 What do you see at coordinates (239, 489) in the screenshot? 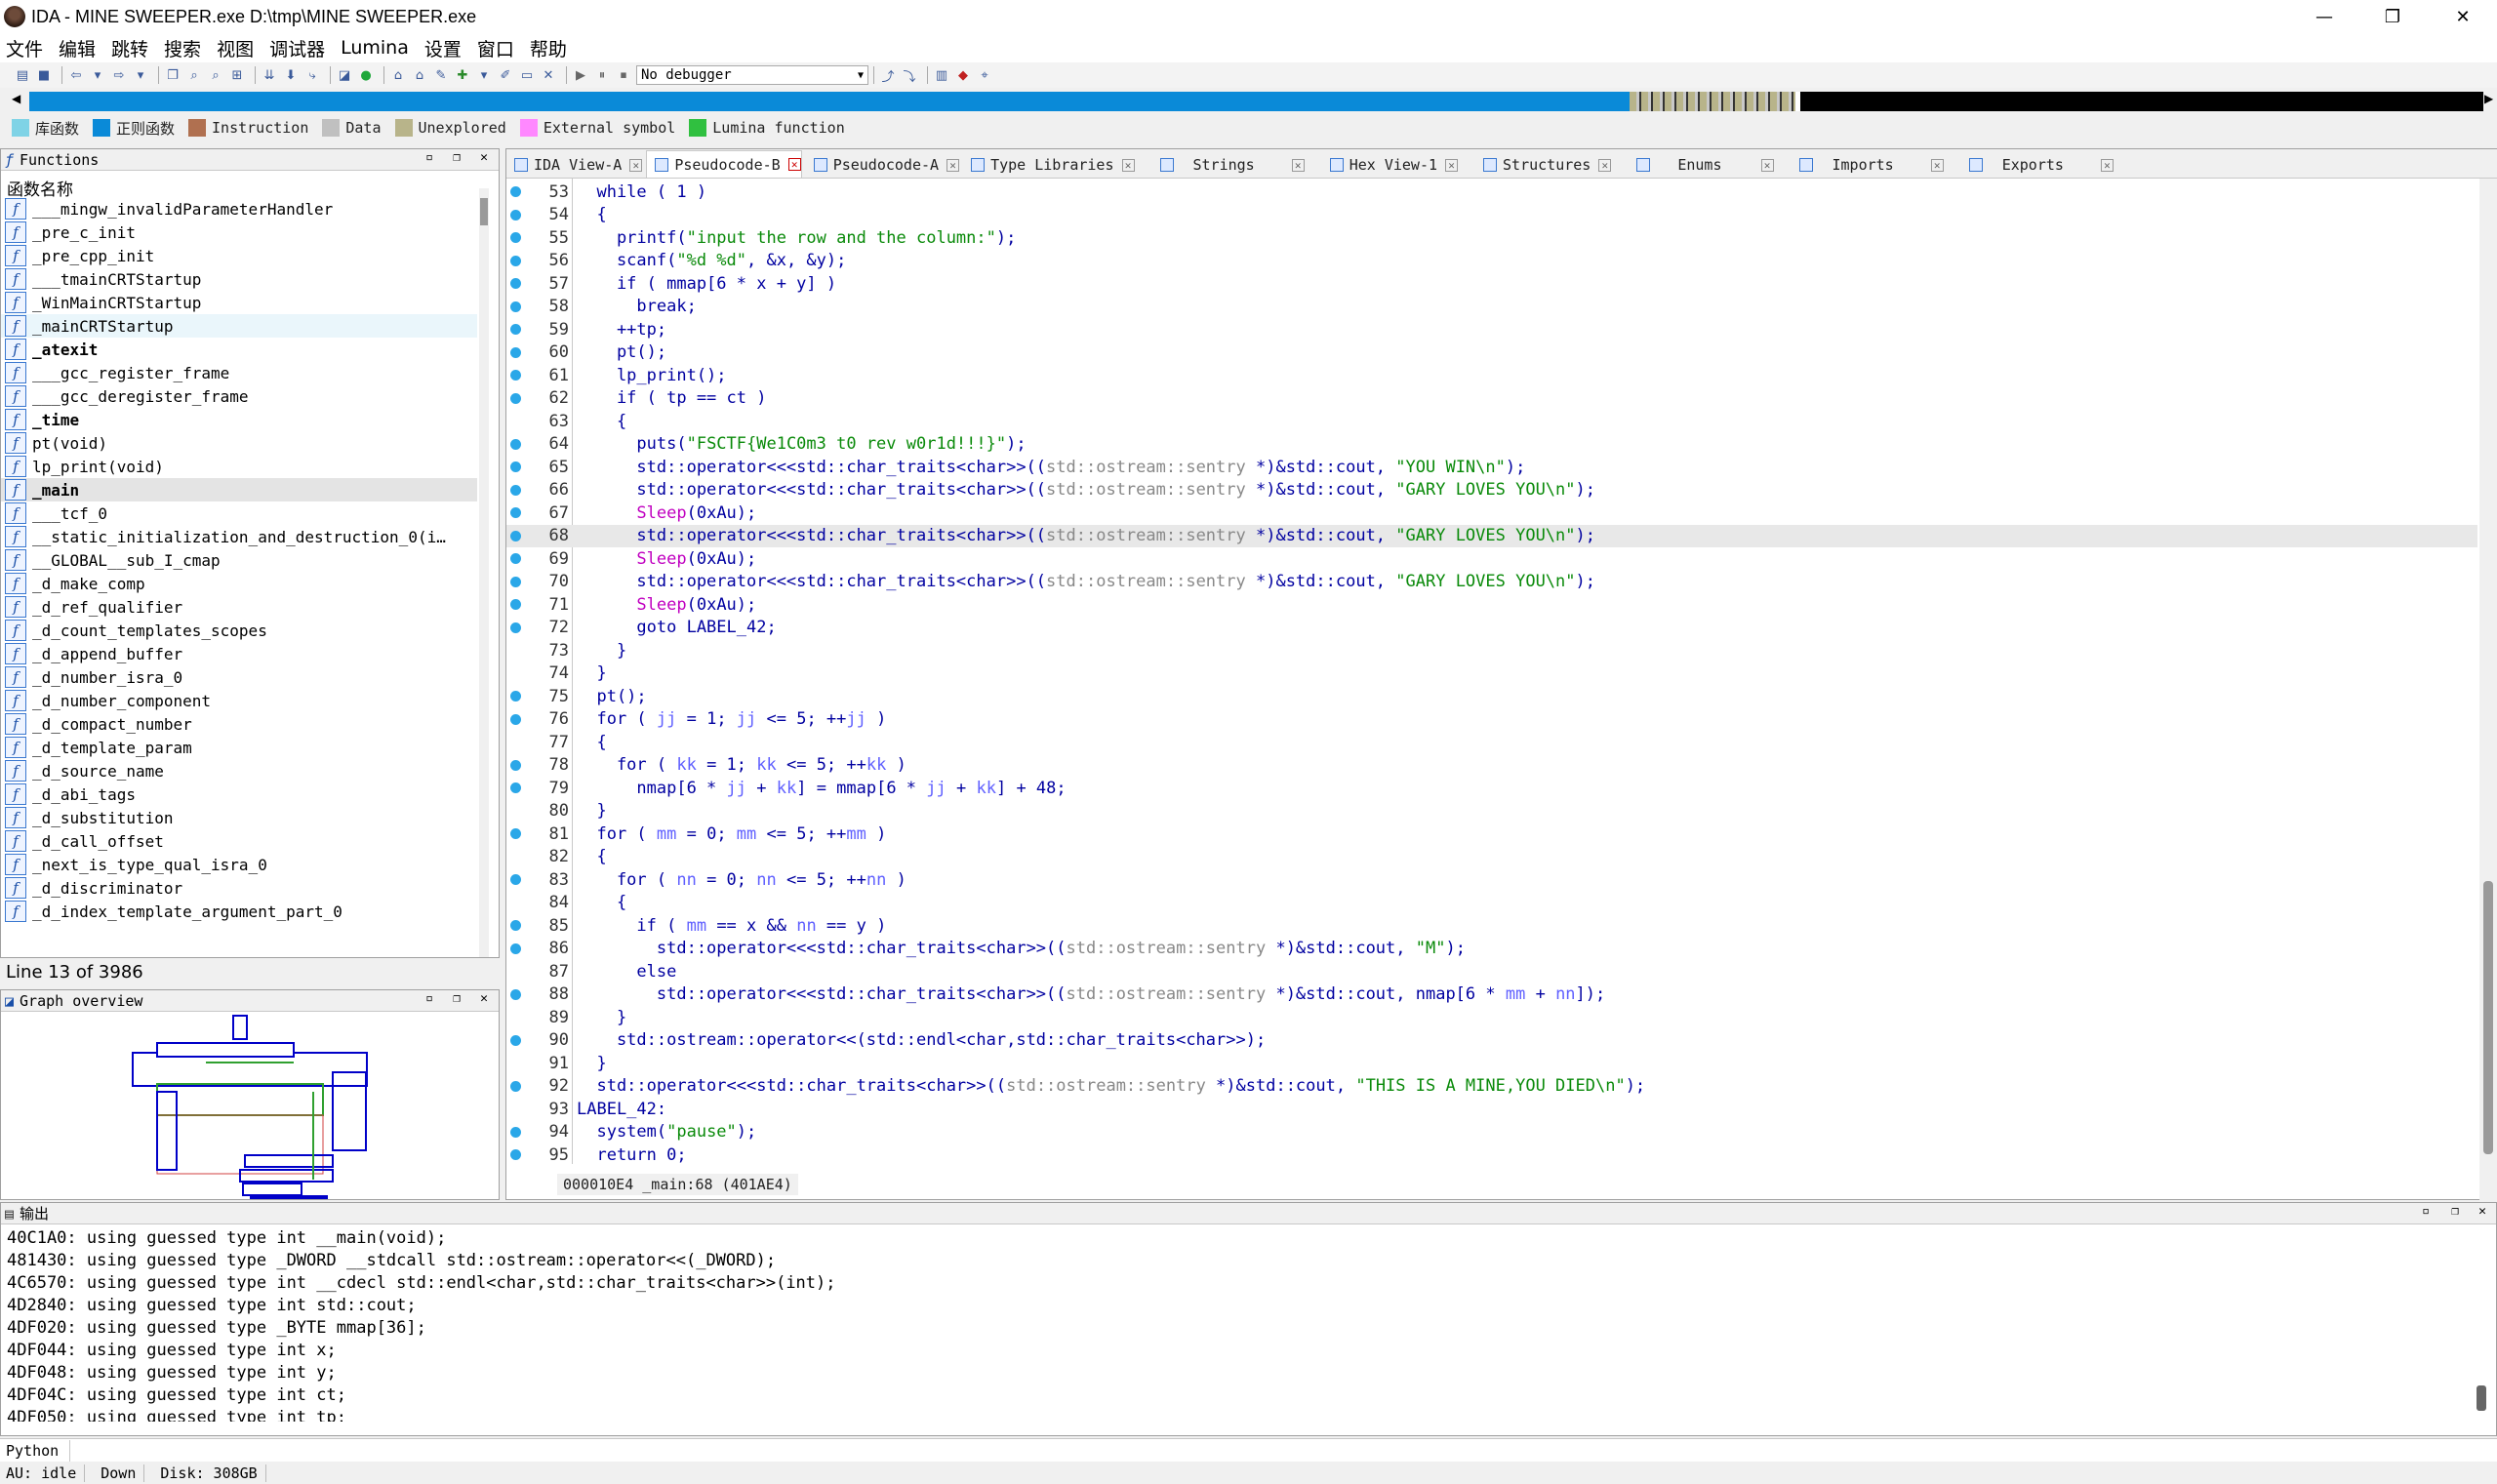
I see `function-list-item: f _main` at bounding box center [239, 489].